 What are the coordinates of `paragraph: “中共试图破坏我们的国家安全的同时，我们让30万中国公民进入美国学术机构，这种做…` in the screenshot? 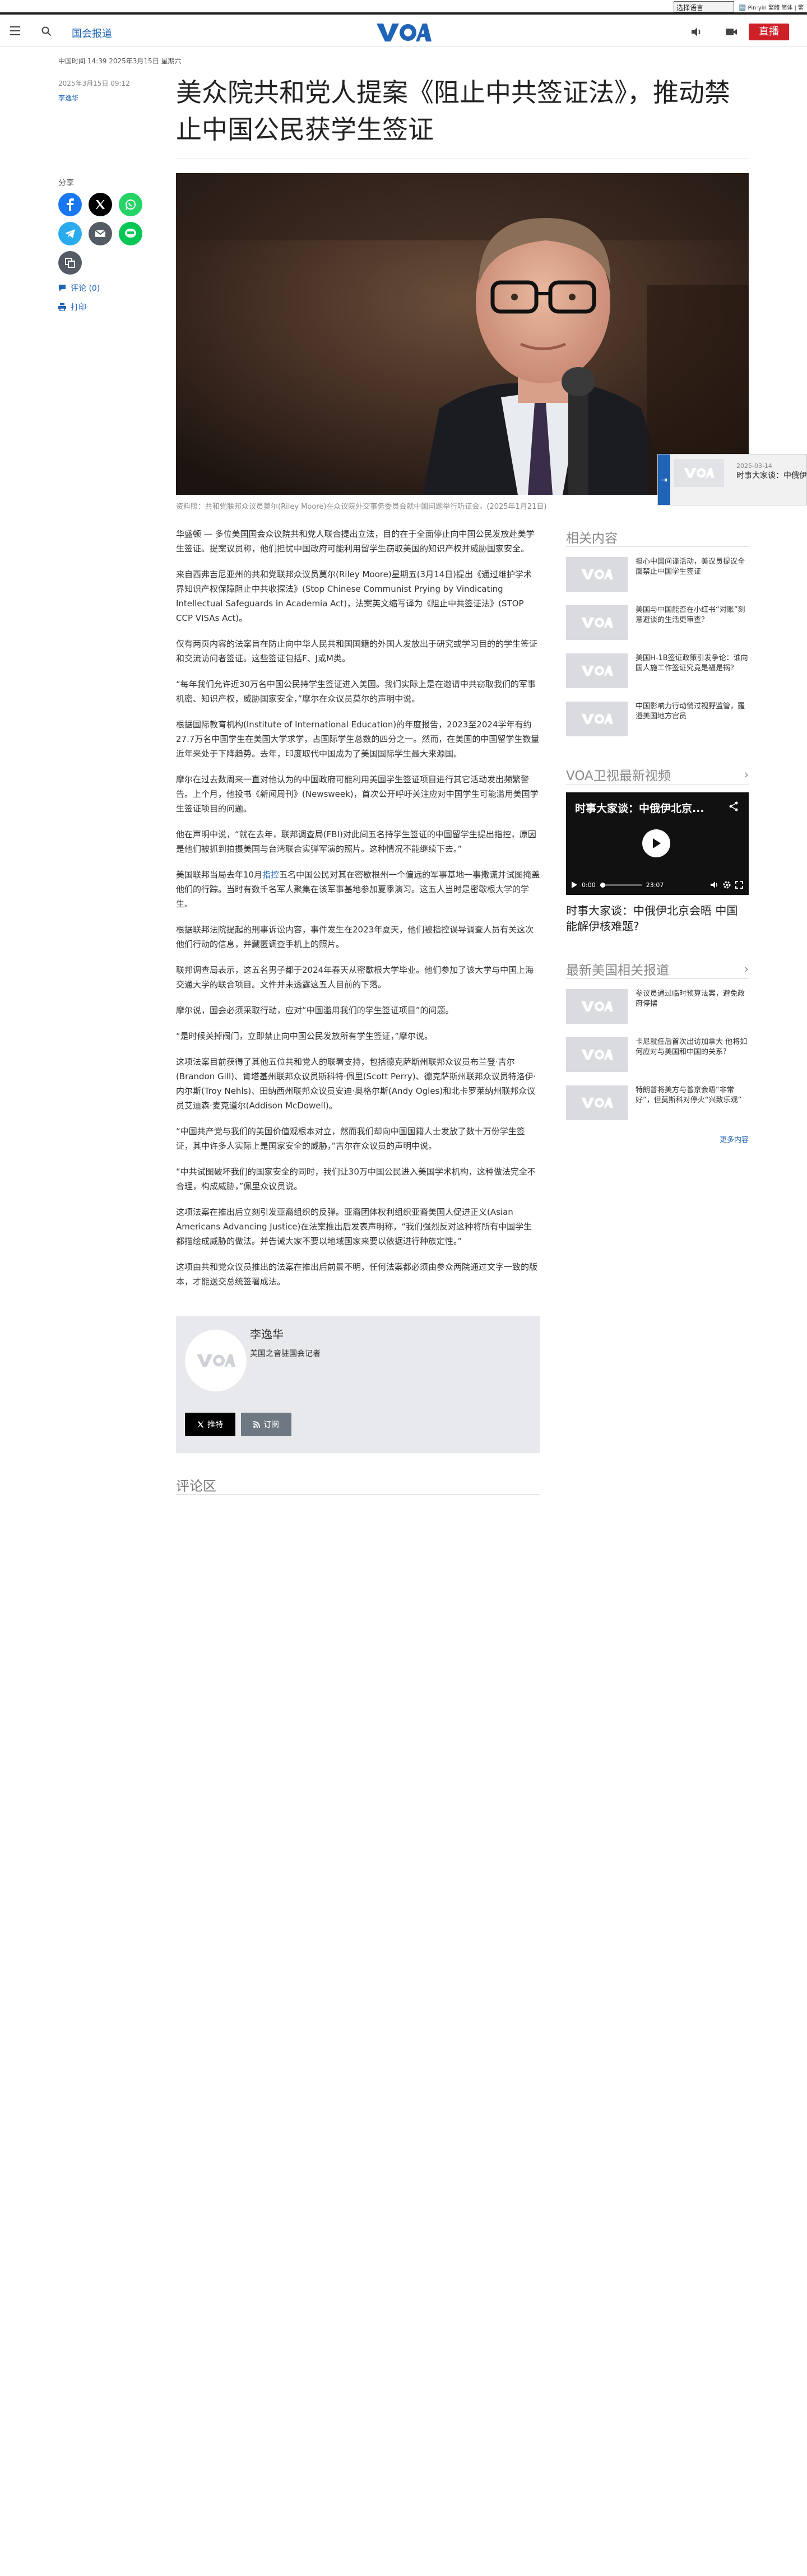 It's located at (356, 1179).